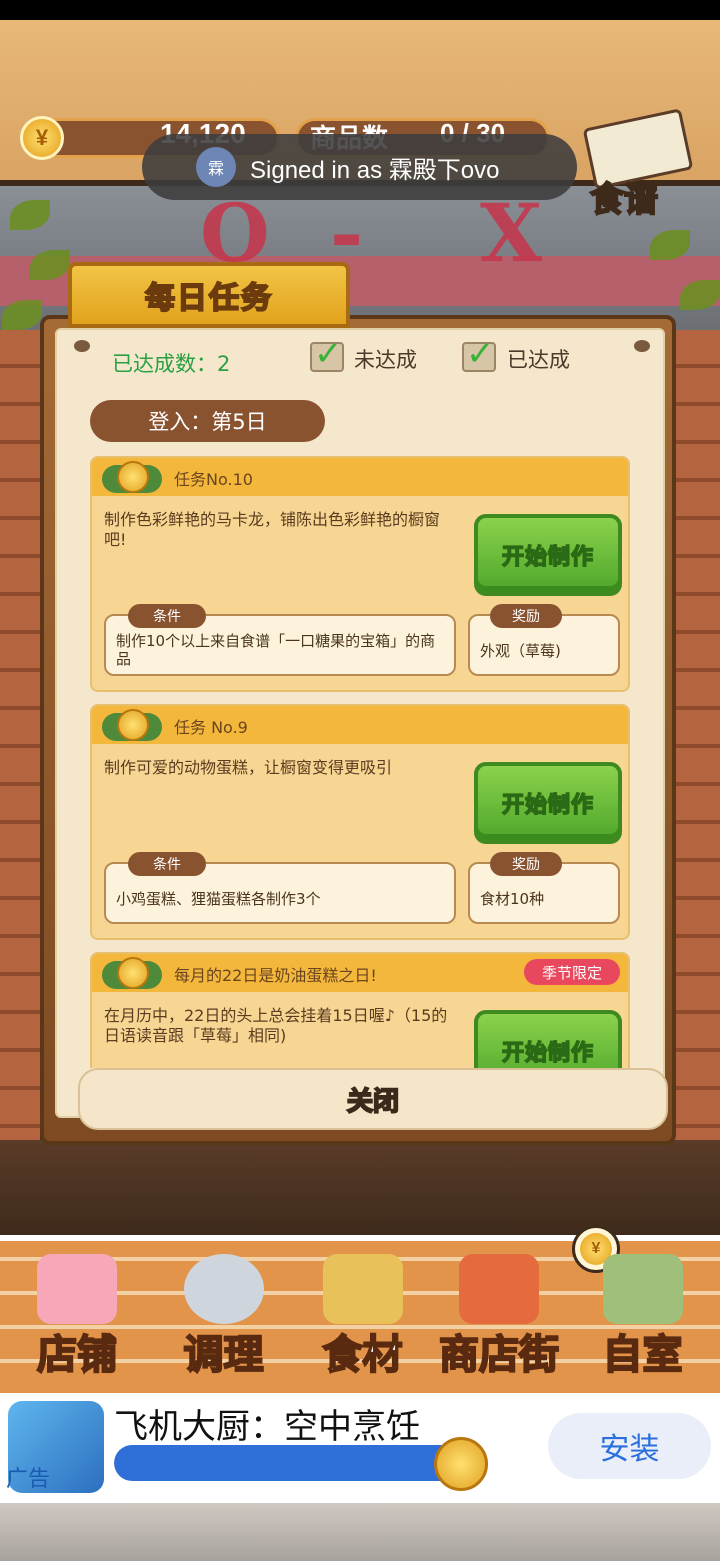 This screenshot has width=720, height=1561. I want to click on task-description: 在月历中，22日的头上总会挂着15日喔♪（15的日语读音跟「草莓」相同), so click(276, 1025).